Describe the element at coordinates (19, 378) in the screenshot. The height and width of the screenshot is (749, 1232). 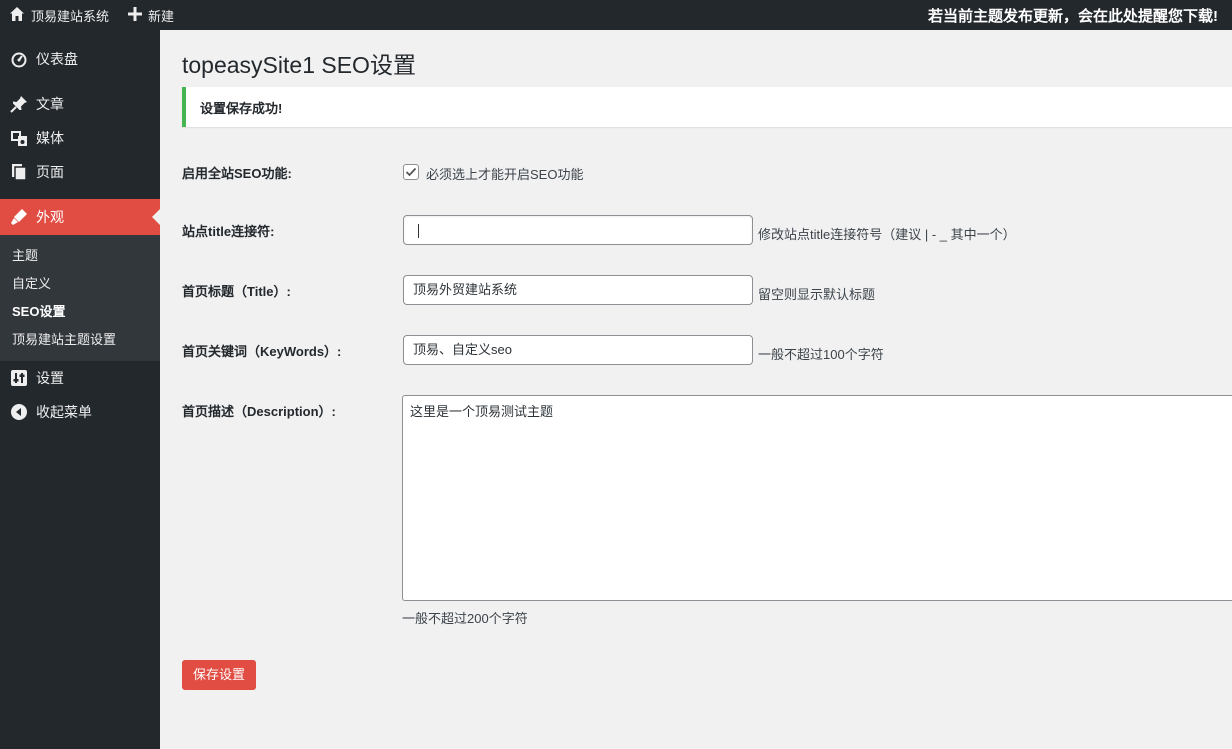
I see `settings-icon` at that location.